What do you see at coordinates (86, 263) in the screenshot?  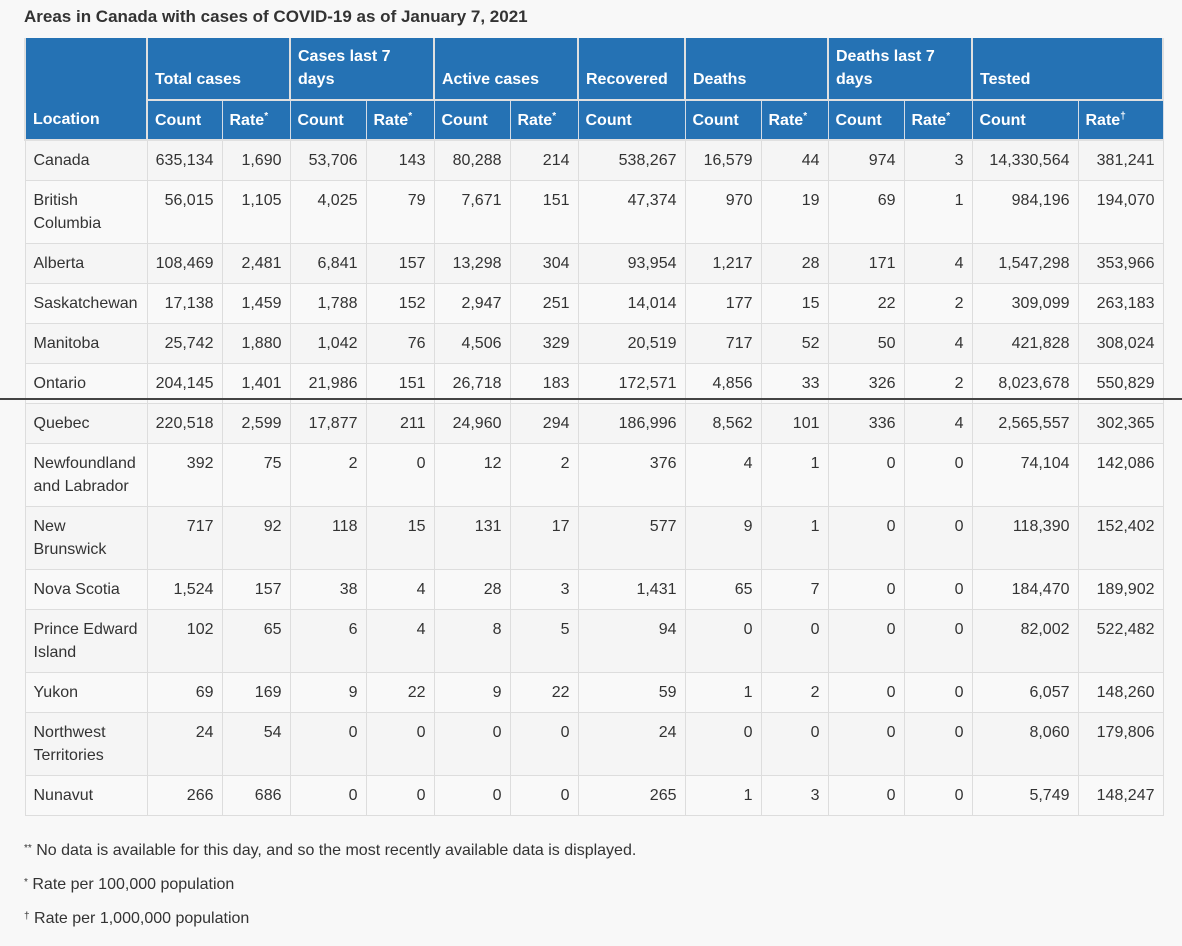 I see `location-cell: Alberta` at bounding box center [86, 263].